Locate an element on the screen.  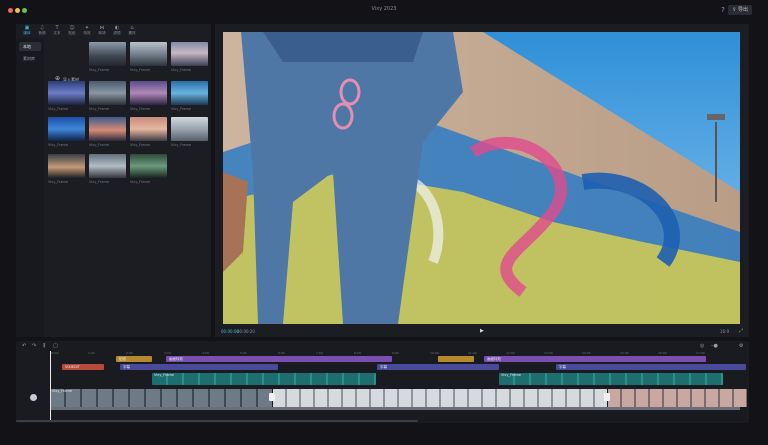
tab-text: T 文本 is located at coordinates (57, 31).